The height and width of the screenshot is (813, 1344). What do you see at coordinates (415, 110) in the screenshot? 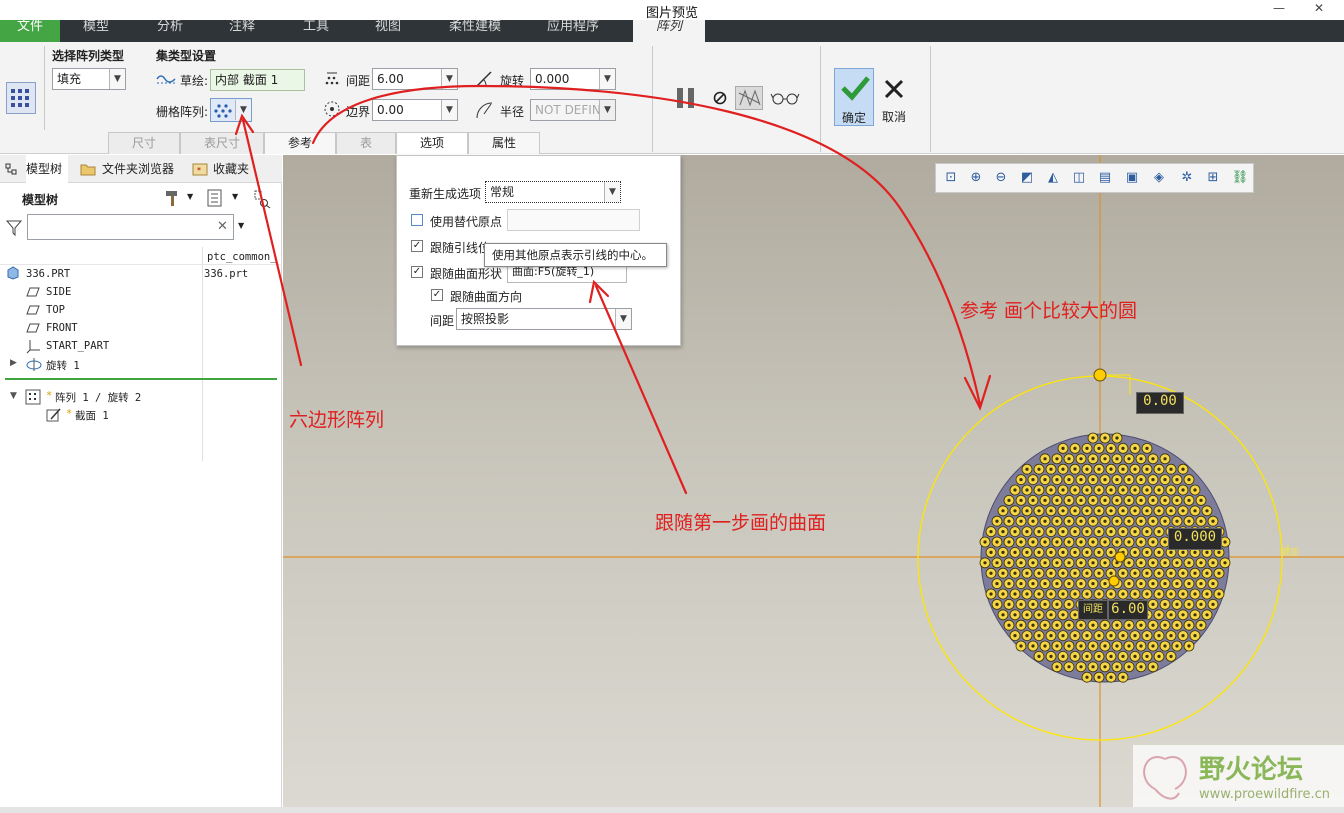
I see `border-input: 0.00 ▼` at bounding box center [415, 110].